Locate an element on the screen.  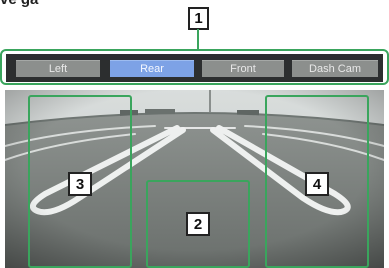
tab-left: Left is located at coordinates (58, 68).